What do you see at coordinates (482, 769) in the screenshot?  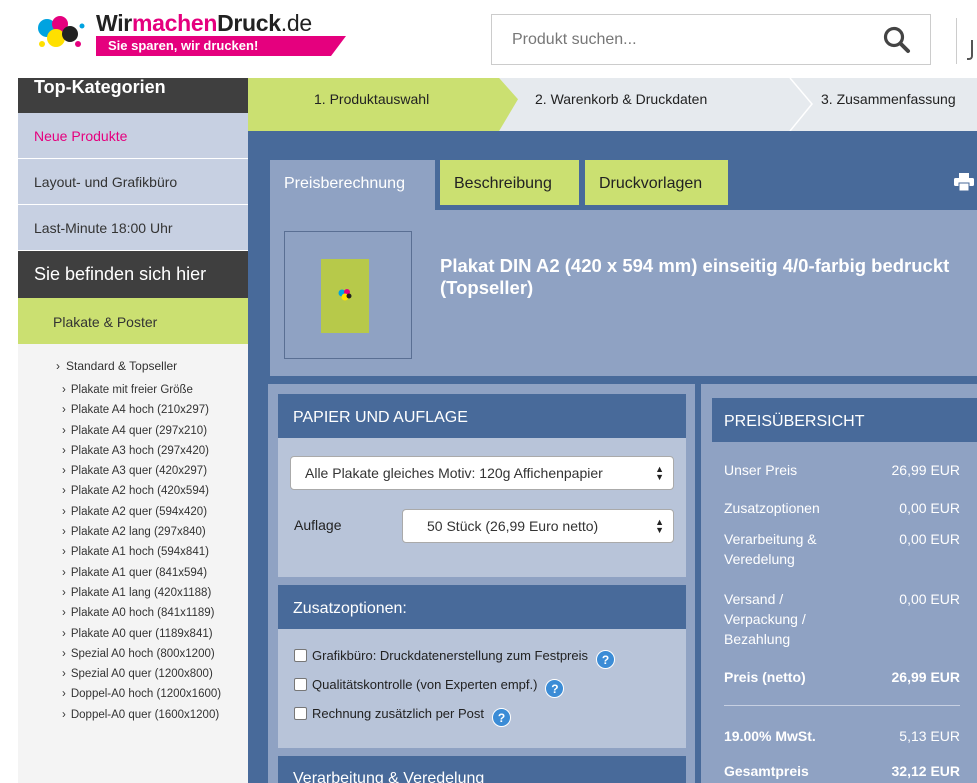 I see `finishing-heading: Verarbeitung & Veredelung` at bounding box center [482, 769].